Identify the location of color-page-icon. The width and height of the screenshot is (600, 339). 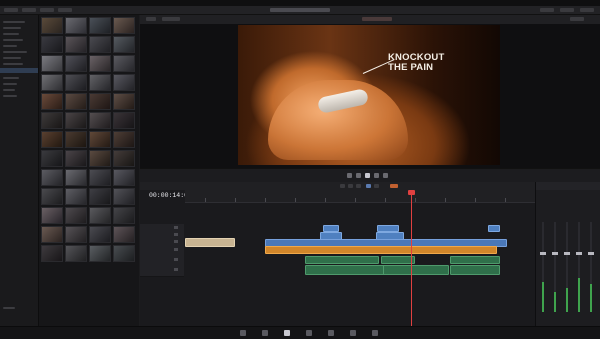
(331, 333).